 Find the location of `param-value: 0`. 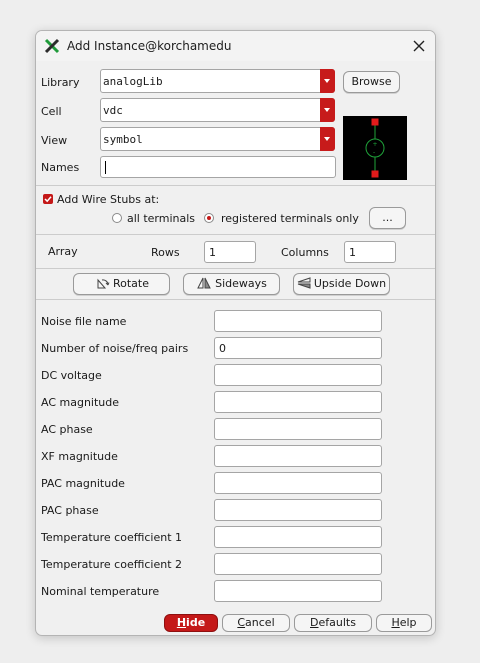

param-value: 0 is located at coordinates (222, 348).